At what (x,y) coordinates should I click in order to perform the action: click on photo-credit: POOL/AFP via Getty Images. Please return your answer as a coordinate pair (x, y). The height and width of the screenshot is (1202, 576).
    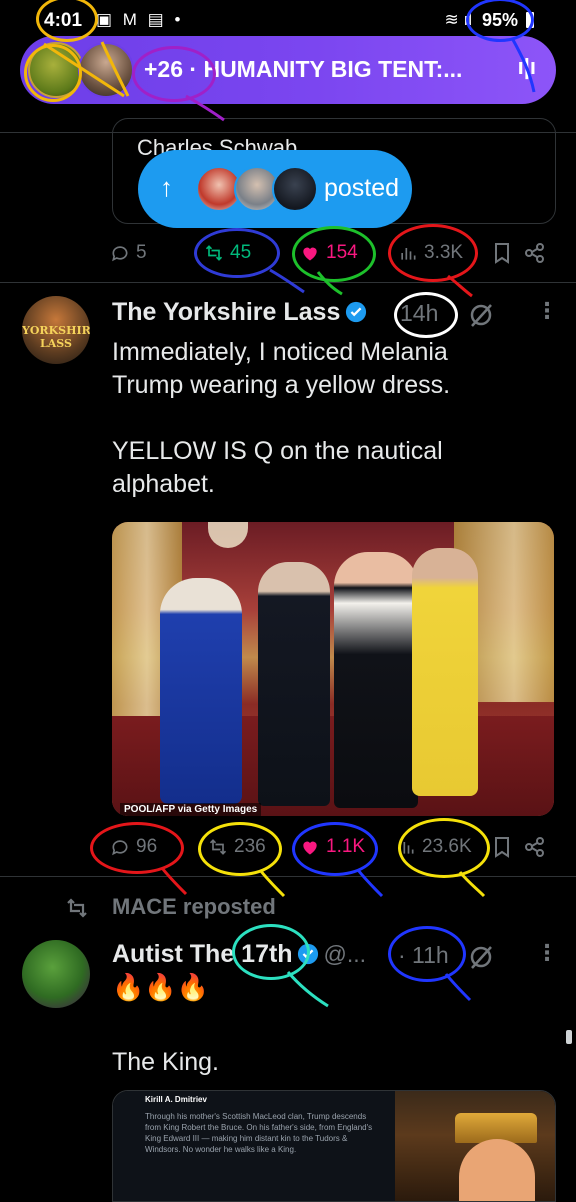
    Looking at the image, I should click on (191, 809).